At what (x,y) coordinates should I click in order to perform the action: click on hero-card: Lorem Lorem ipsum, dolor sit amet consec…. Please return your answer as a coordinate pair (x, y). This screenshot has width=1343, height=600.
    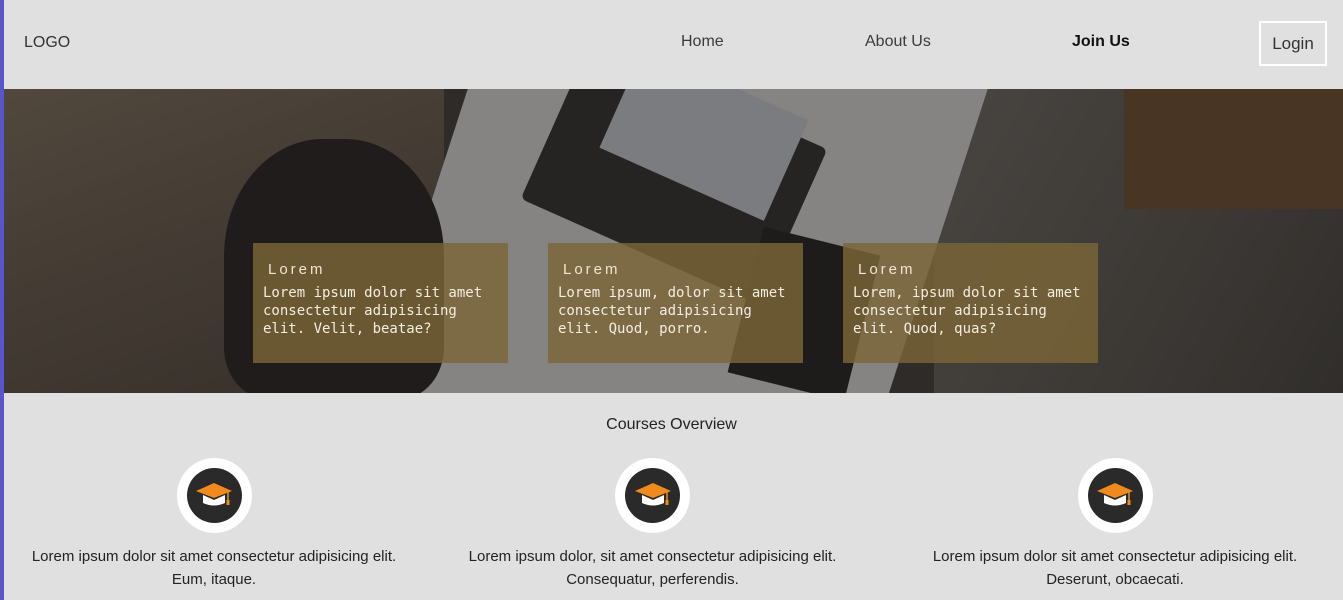
    Looking at the image, I should click on (675, 303).